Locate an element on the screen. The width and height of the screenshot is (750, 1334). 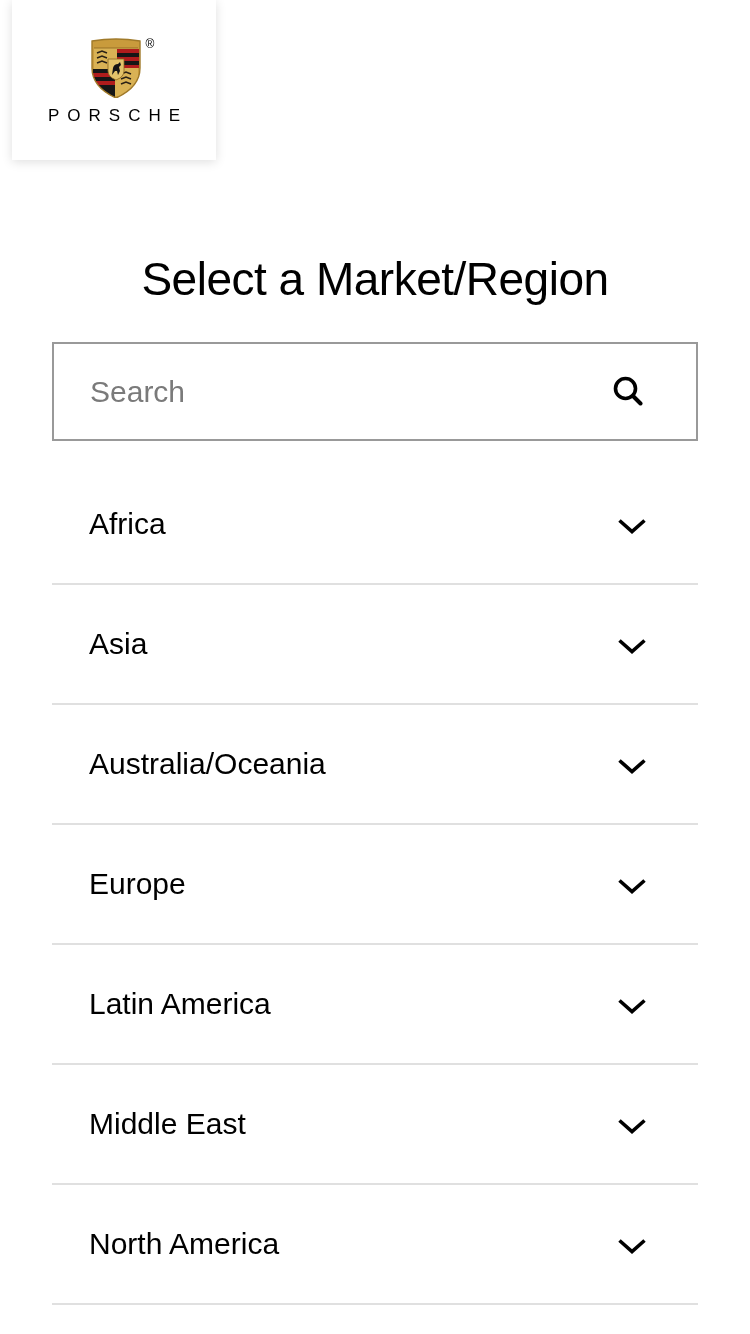
logo-card: ® PORSCHE is located at coordinates (114, 80).